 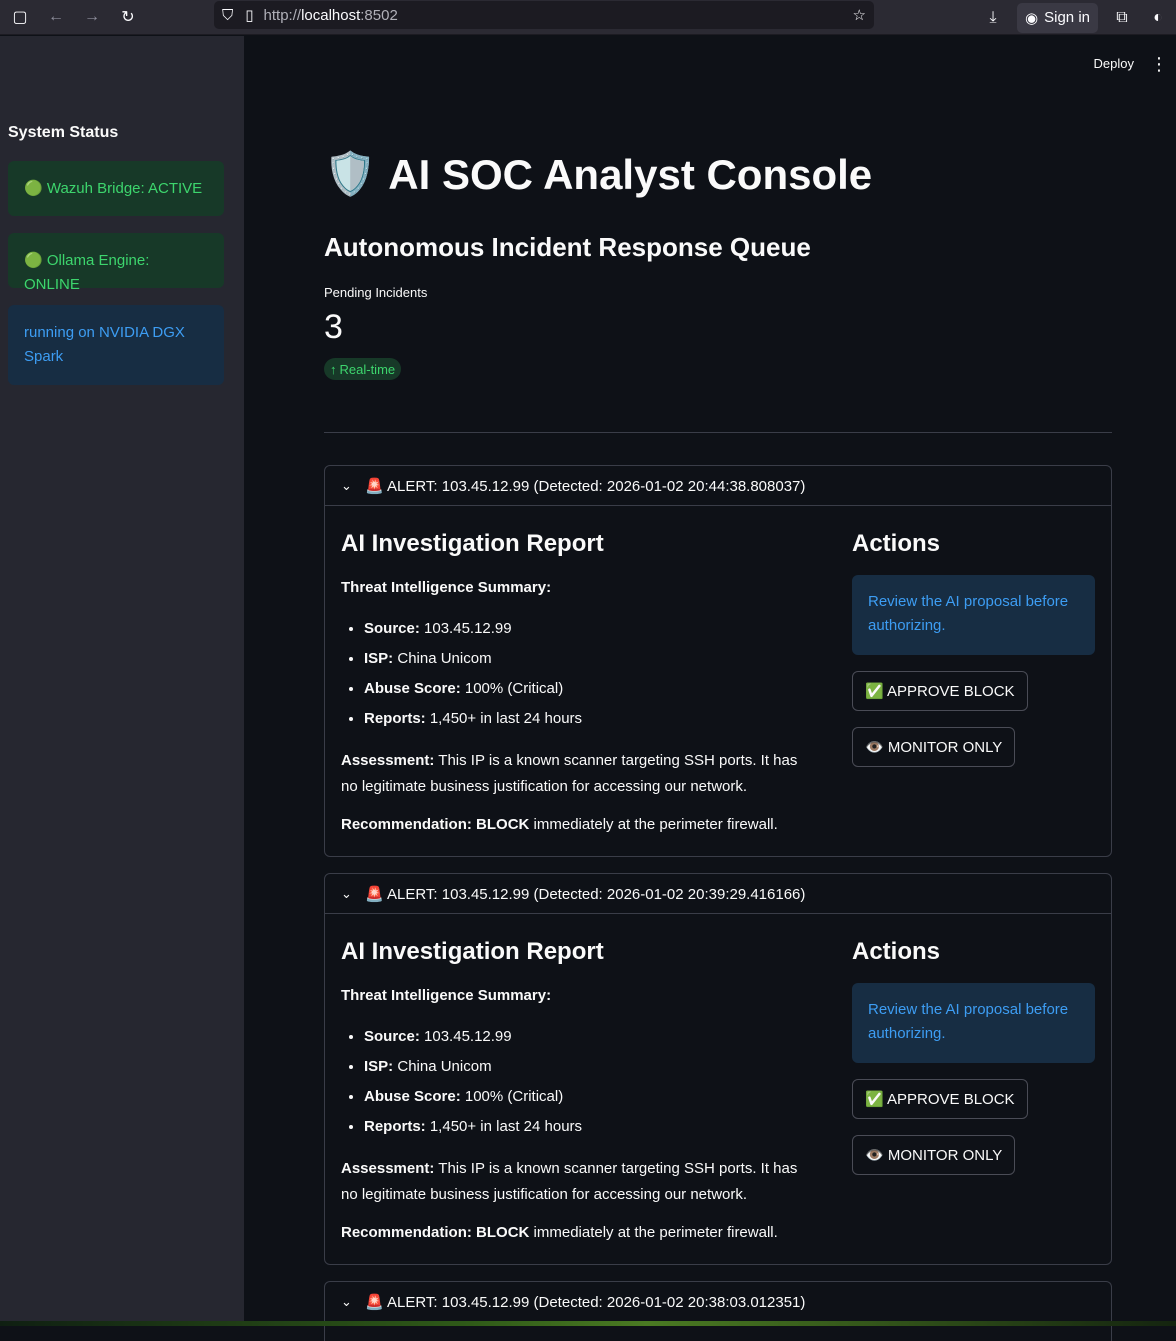 I want to click on back-button: ←, so click(x=56, y=17).